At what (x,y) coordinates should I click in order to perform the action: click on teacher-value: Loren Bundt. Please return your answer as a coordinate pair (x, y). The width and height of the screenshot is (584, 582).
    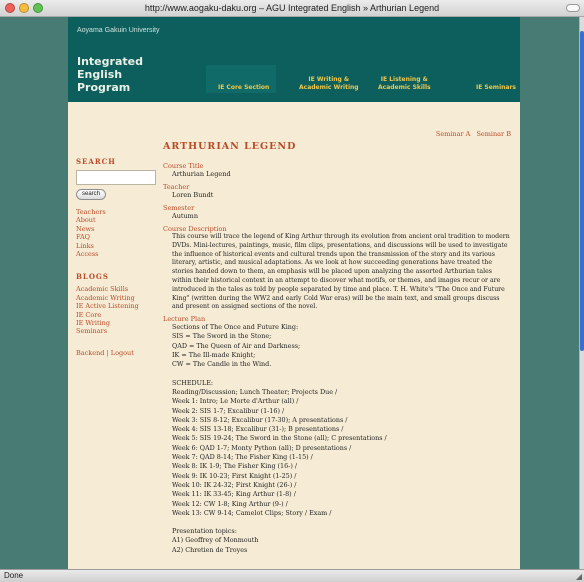
    Looking at the image, I should click on (193, 195).